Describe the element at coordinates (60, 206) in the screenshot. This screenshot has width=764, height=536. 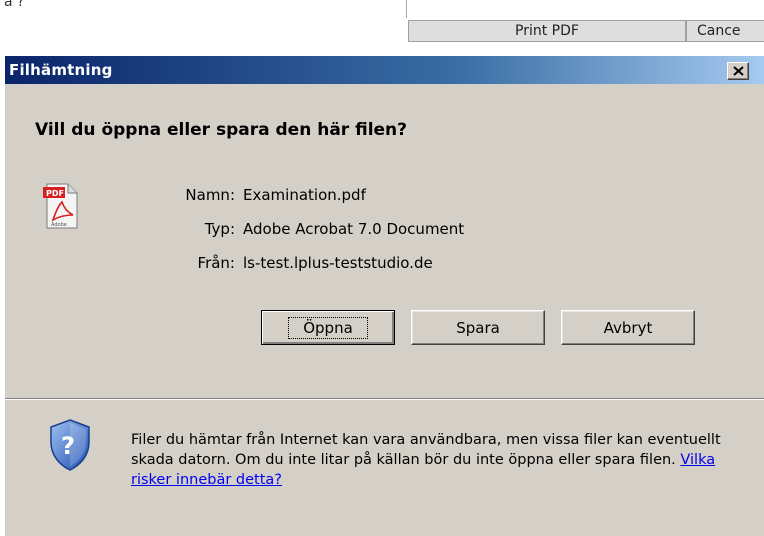
I see `pdf-file-icon: PDF Adobe` at that location.